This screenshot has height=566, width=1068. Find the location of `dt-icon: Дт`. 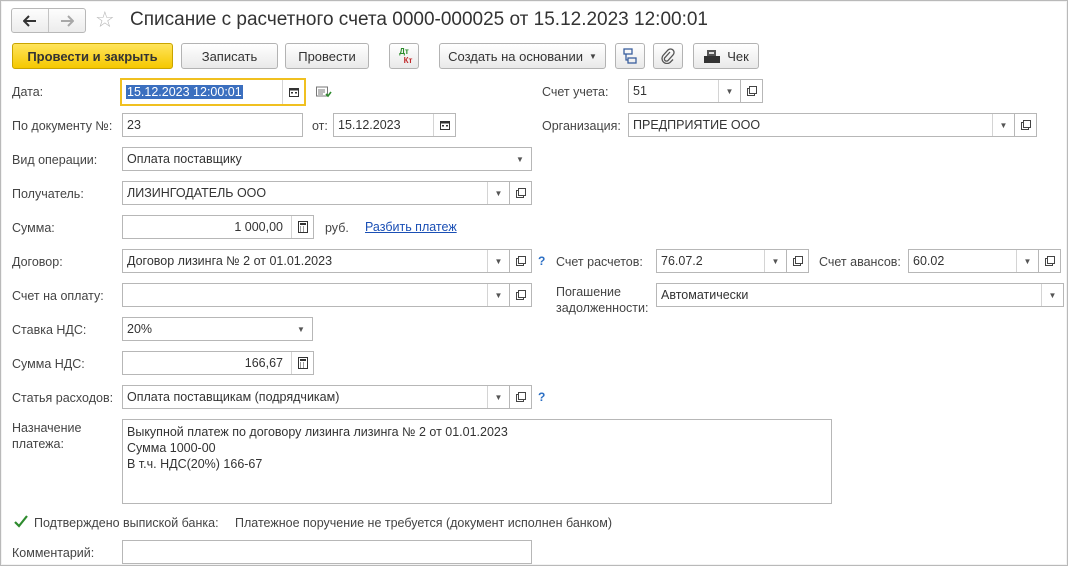

dt-icon: Дт is located at coordinates (404, 51).